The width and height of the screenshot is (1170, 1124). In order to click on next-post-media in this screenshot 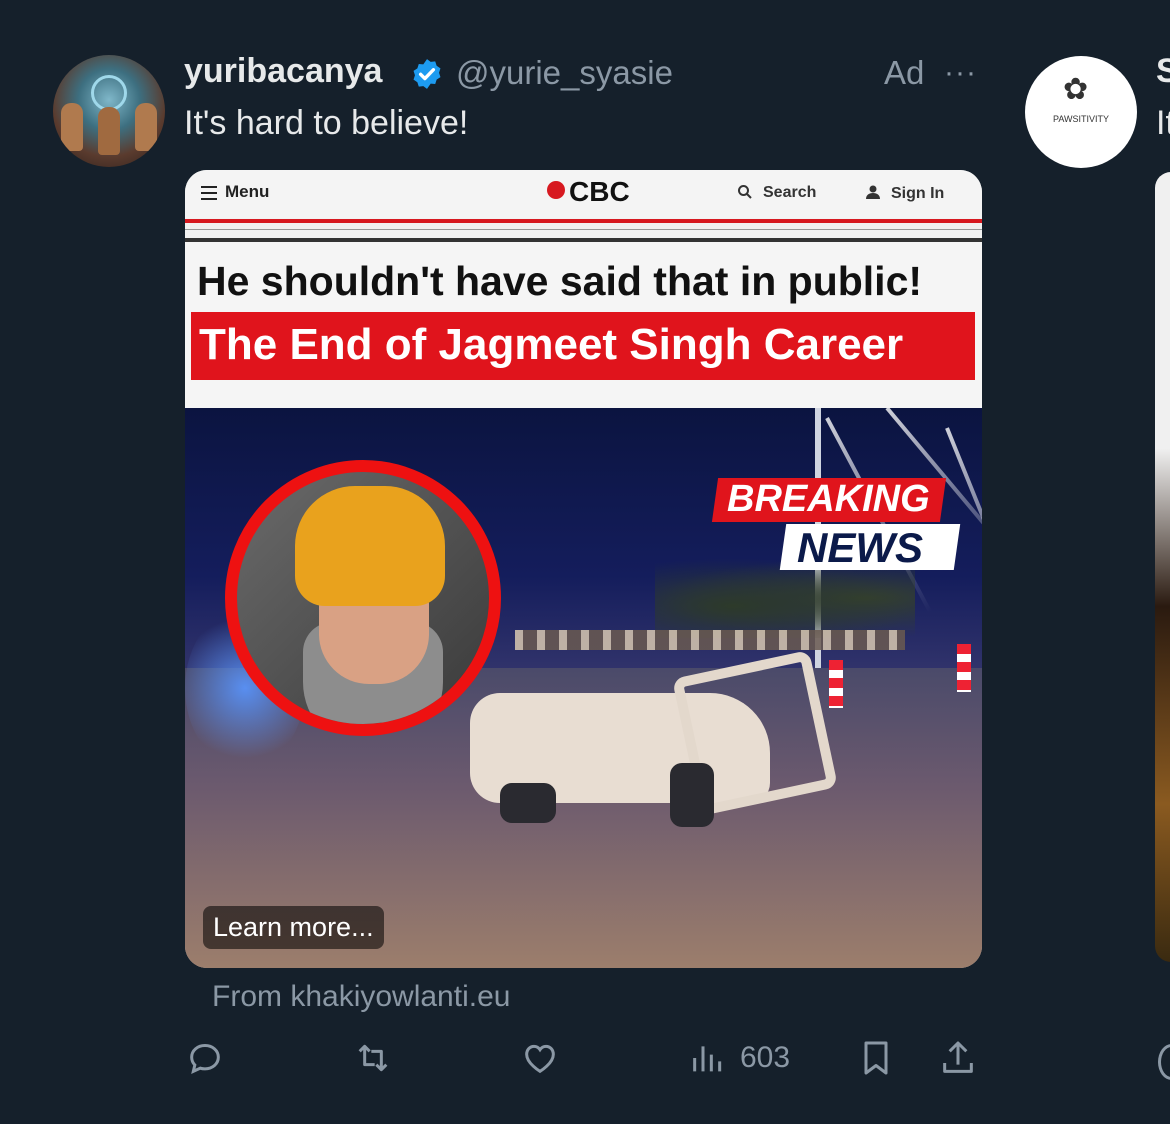, I will do `click(1162, 567)`.